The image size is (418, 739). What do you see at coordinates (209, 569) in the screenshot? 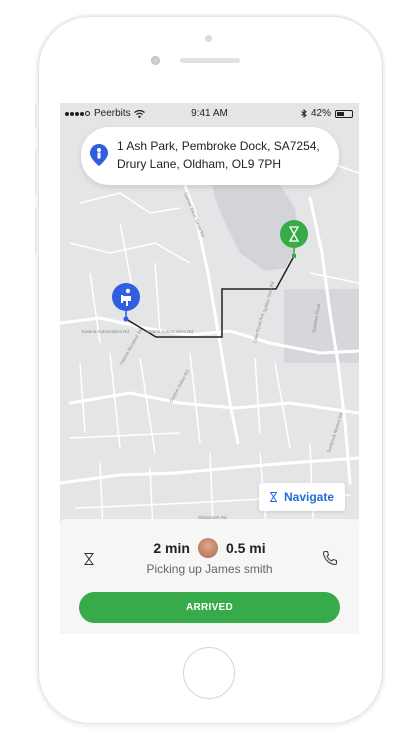
I see `pickup-status-text: Picking up James smith` at bounding box center [209, 569].